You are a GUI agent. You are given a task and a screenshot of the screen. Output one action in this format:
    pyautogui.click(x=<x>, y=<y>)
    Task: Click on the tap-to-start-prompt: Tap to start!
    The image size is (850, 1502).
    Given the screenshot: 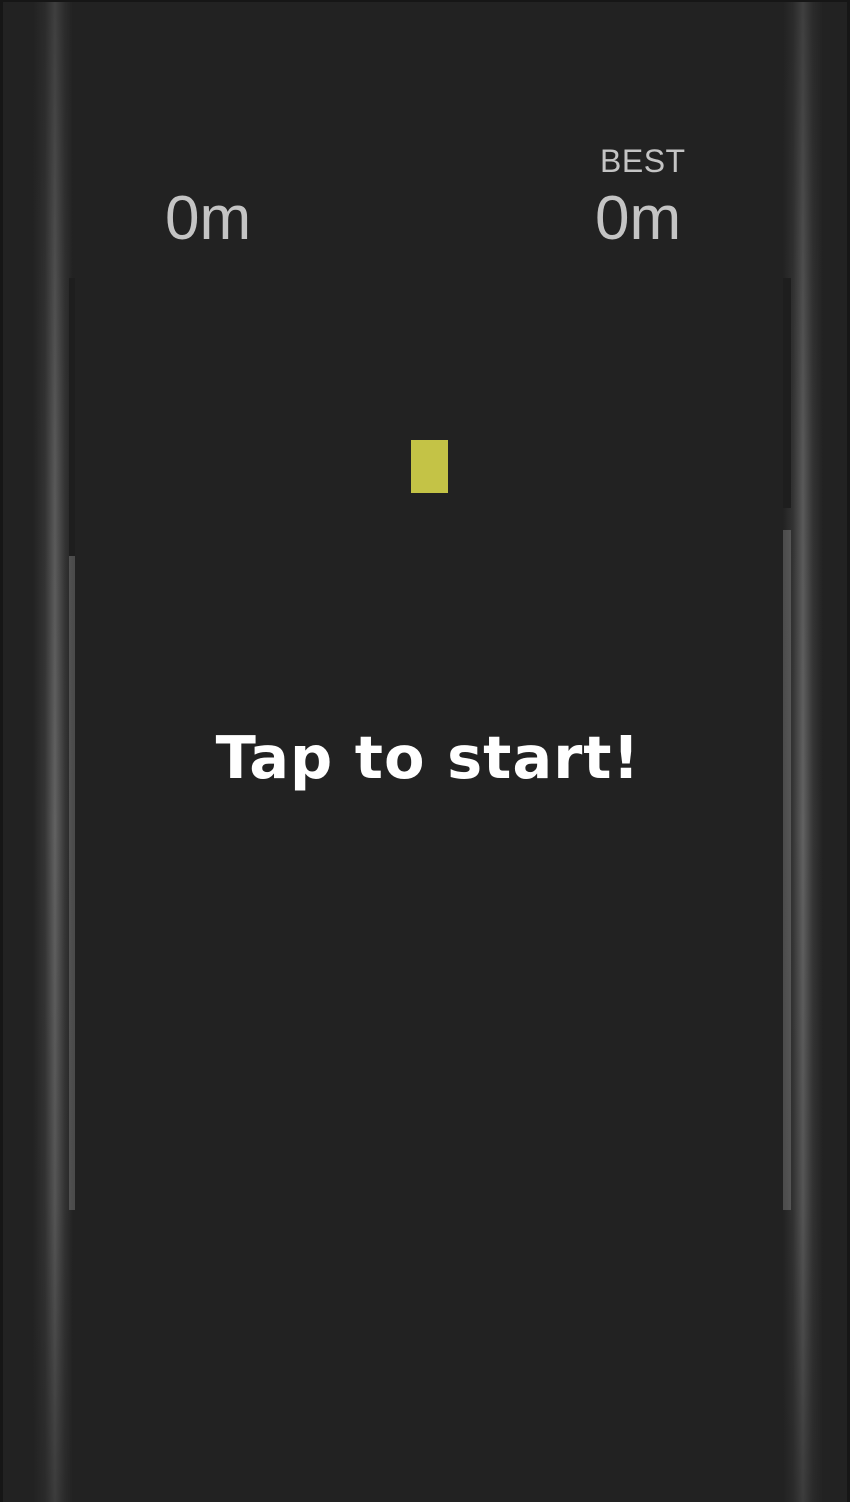 What is the action you would take?
    pyautogui.click(x=425, y=758)
    